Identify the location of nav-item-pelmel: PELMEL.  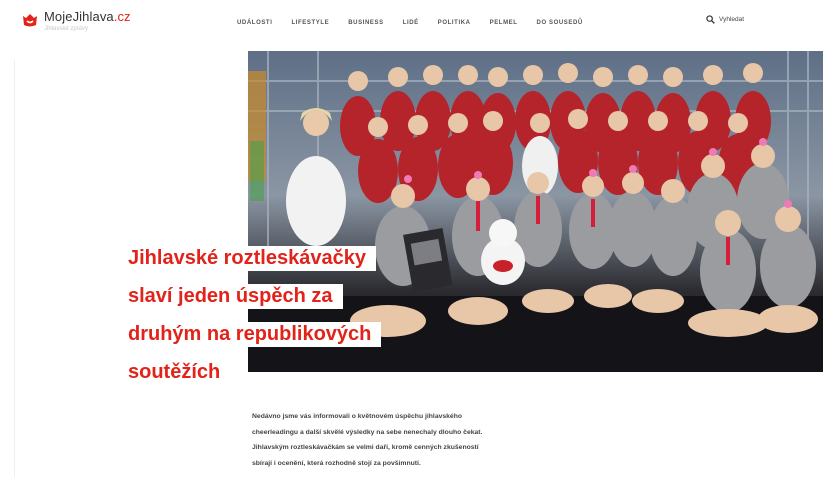
(504, 23).